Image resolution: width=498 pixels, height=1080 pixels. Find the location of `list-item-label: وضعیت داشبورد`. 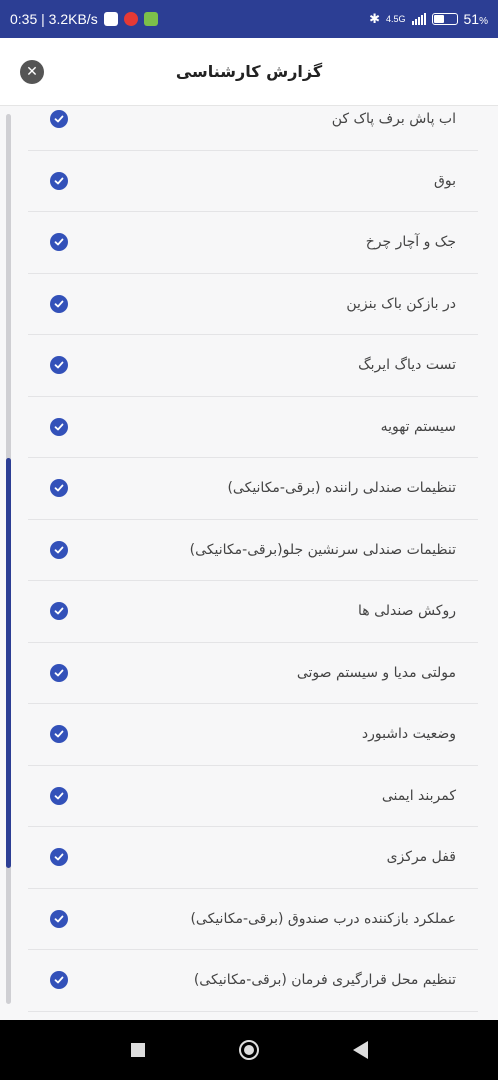

list-item-label: وضعیت داشبورد is located at coordinates (408, 734).